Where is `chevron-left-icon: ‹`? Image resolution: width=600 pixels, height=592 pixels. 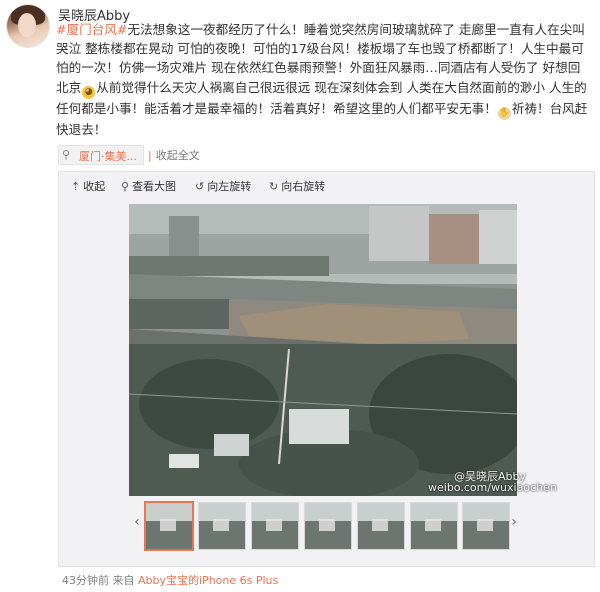 chevron-left-icon: ‹ is located at coordinates (137, 522).